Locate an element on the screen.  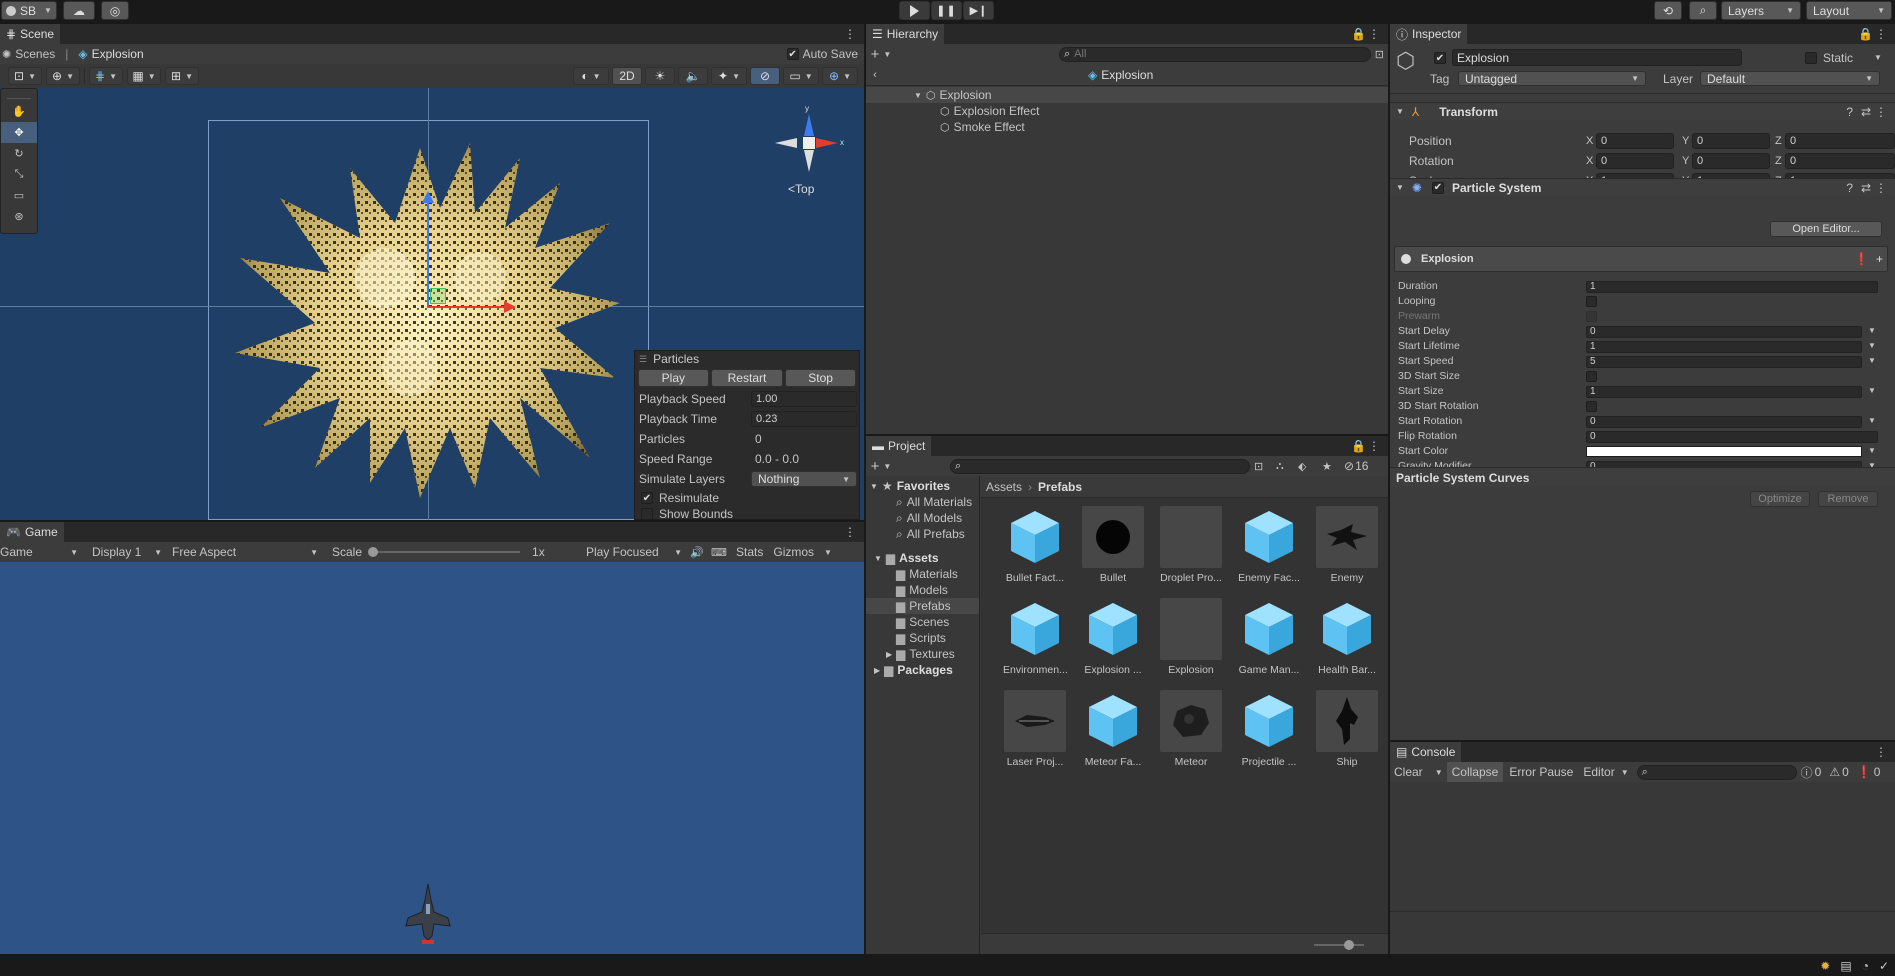
star-icon: ★ is located at coordinates (1327, 466).